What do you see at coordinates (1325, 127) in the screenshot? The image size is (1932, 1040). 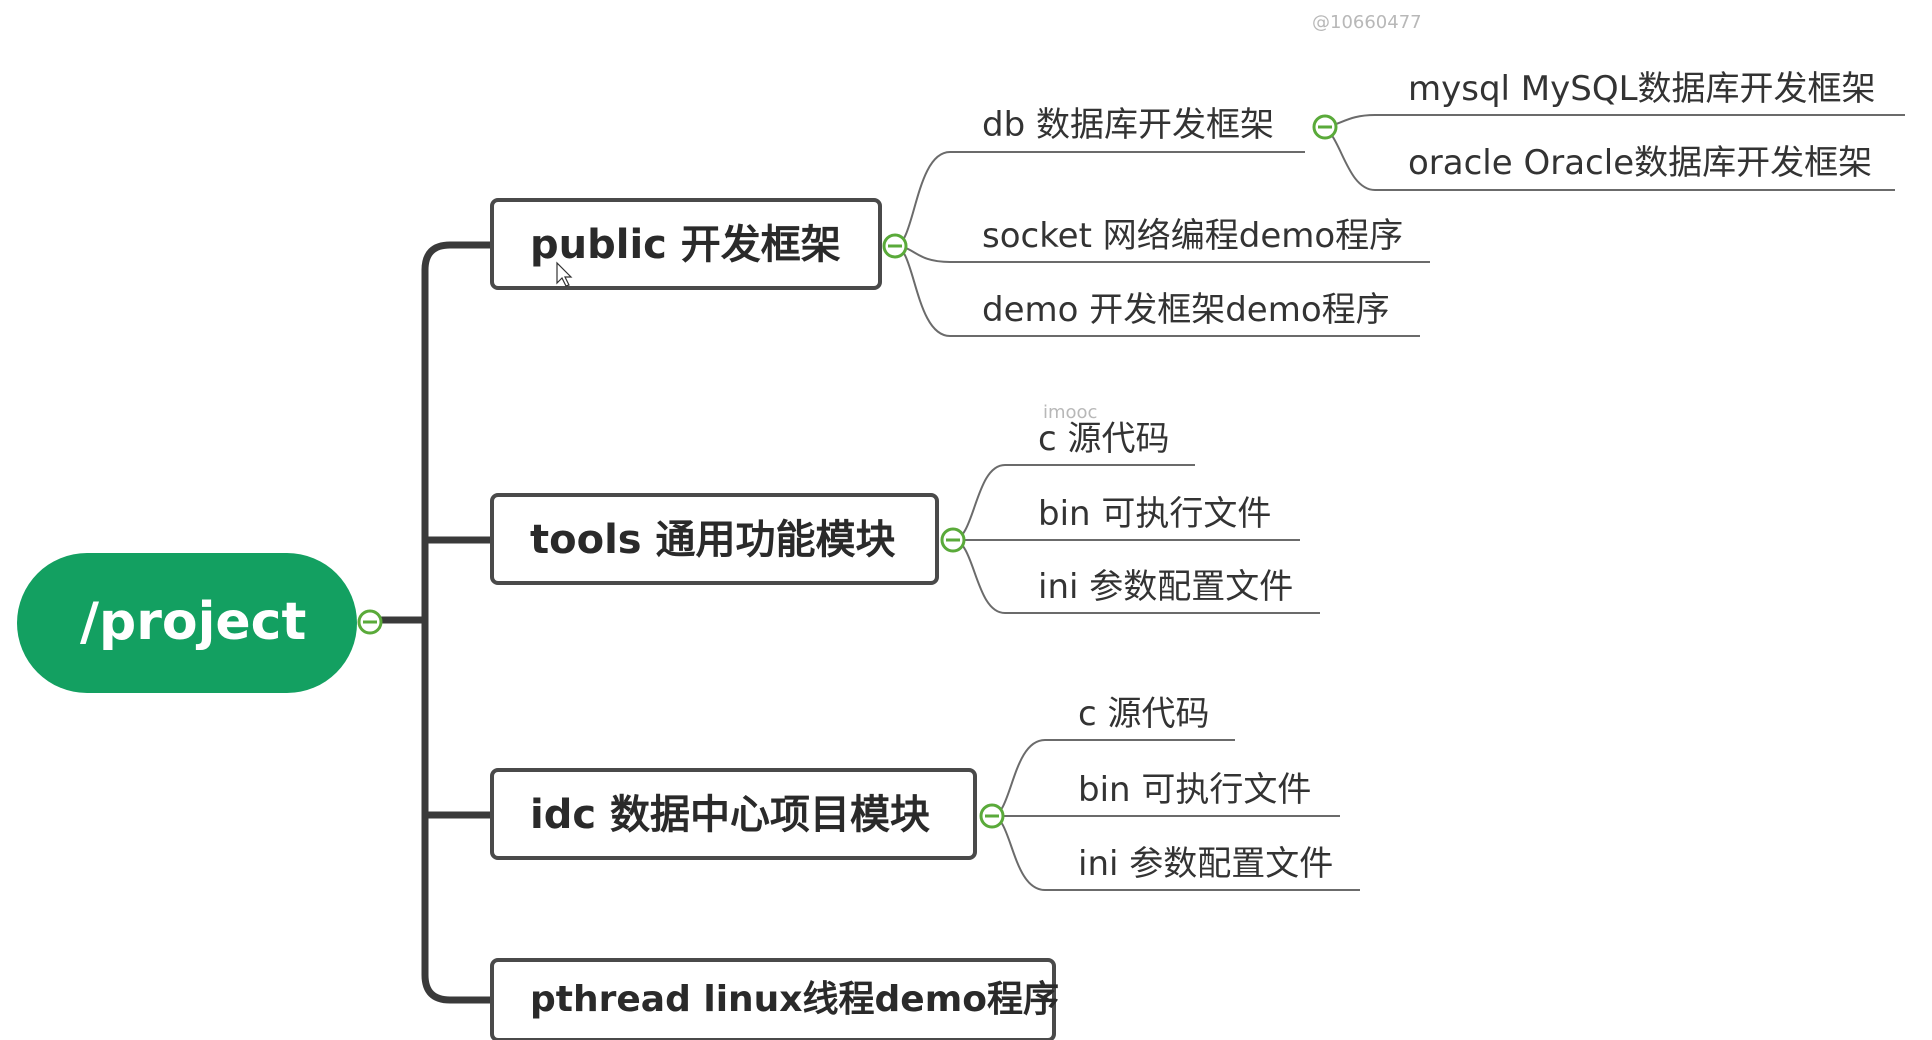 I see `db-collapse-toggle` at bounding box center [1325, 127].